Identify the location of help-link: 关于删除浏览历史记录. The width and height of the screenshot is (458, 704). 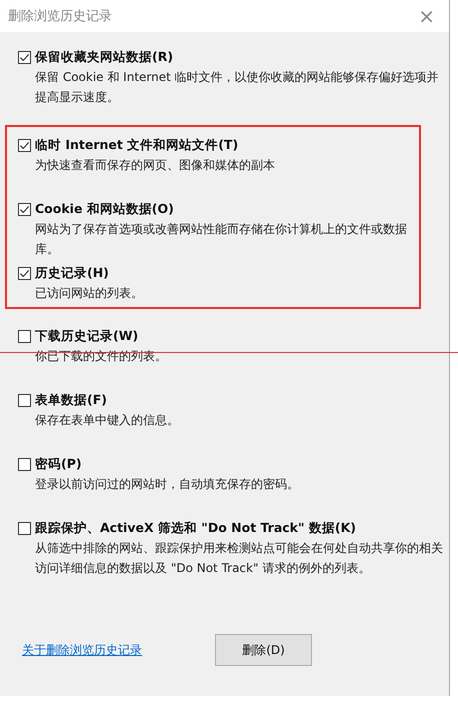
(82, 650).